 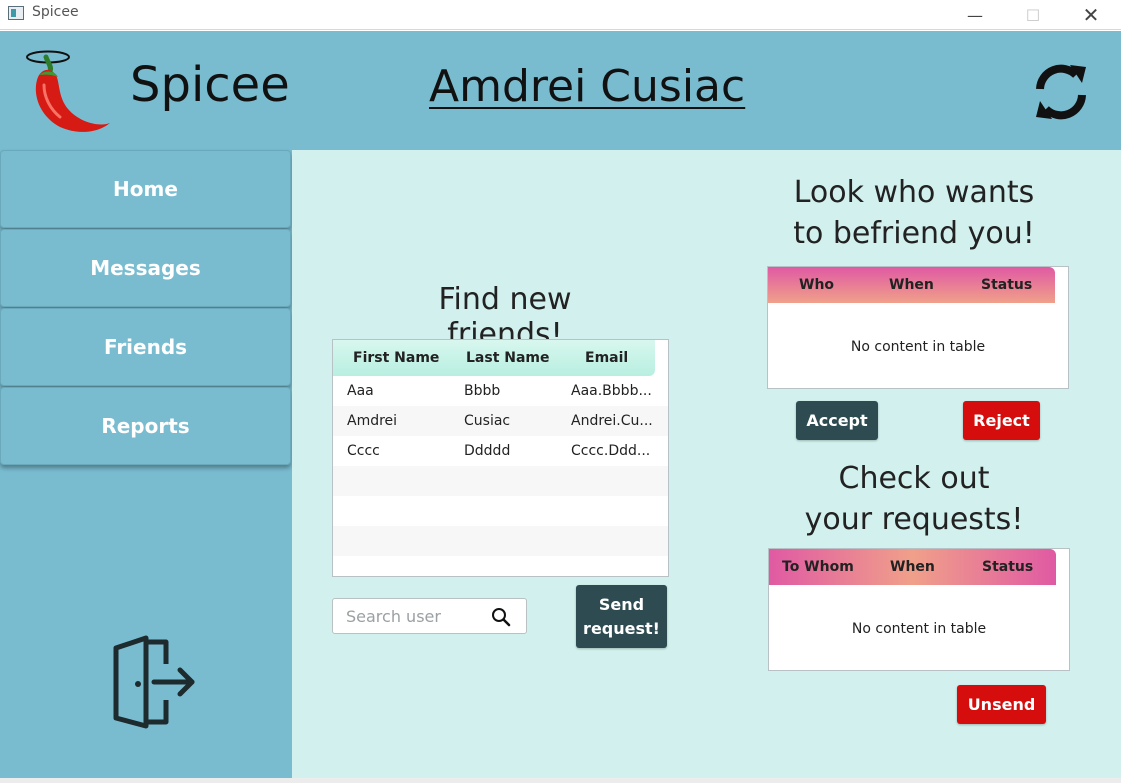 What do you see at coordinates (55, 12) in the screenshot?
I see `window-title: Spicee` at bounding box center [55, 12].